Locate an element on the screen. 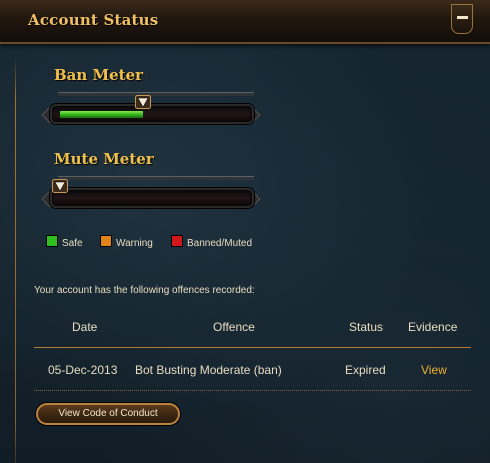 This screenshot has height=463, width=490. table-row-divider is located at coordinates (252, 390).